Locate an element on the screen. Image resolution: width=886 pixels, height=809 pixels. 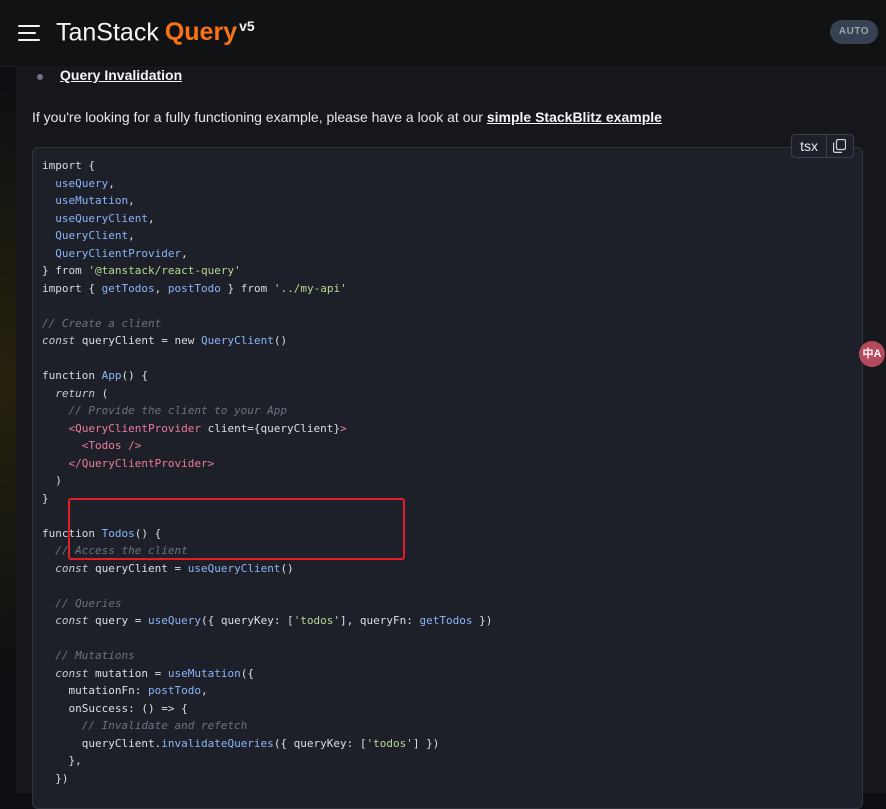
theme-toggle-button: AUTO is located at coordinates (854, 32).